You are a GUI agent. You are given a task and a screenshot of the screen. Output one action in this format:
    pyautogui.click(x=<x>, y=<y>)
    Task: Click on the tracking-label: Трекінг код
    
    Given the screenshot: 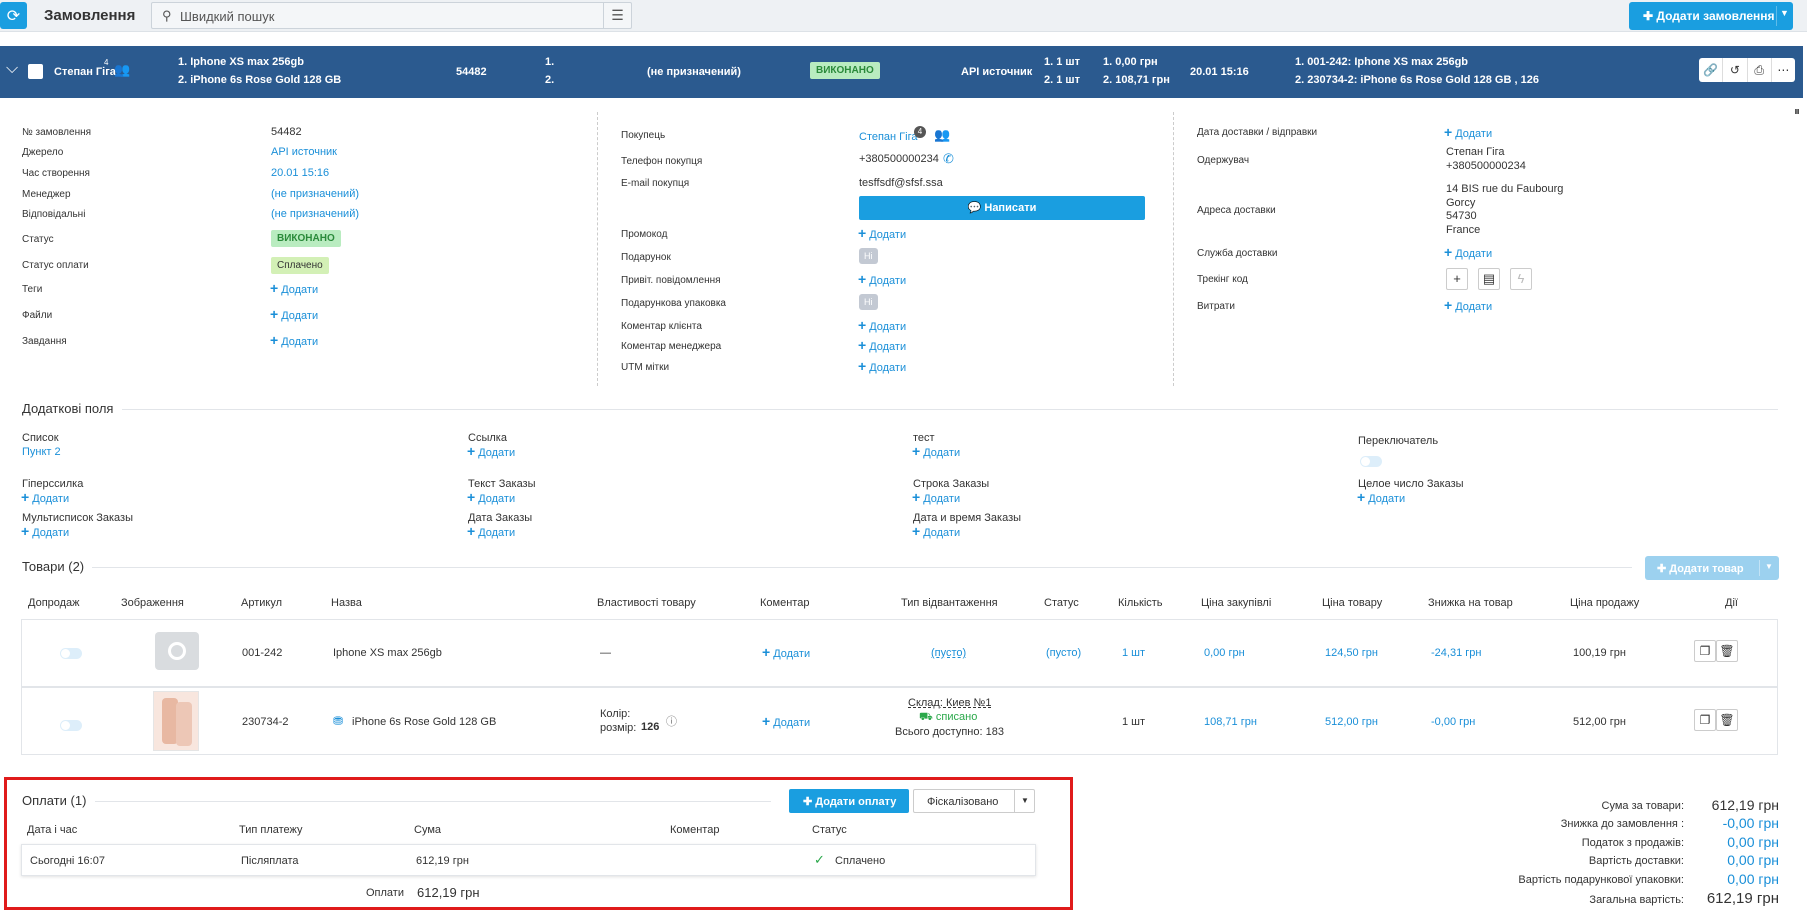 What is the action you would take?
    pyautogui.click(x=1222, y=279)
    